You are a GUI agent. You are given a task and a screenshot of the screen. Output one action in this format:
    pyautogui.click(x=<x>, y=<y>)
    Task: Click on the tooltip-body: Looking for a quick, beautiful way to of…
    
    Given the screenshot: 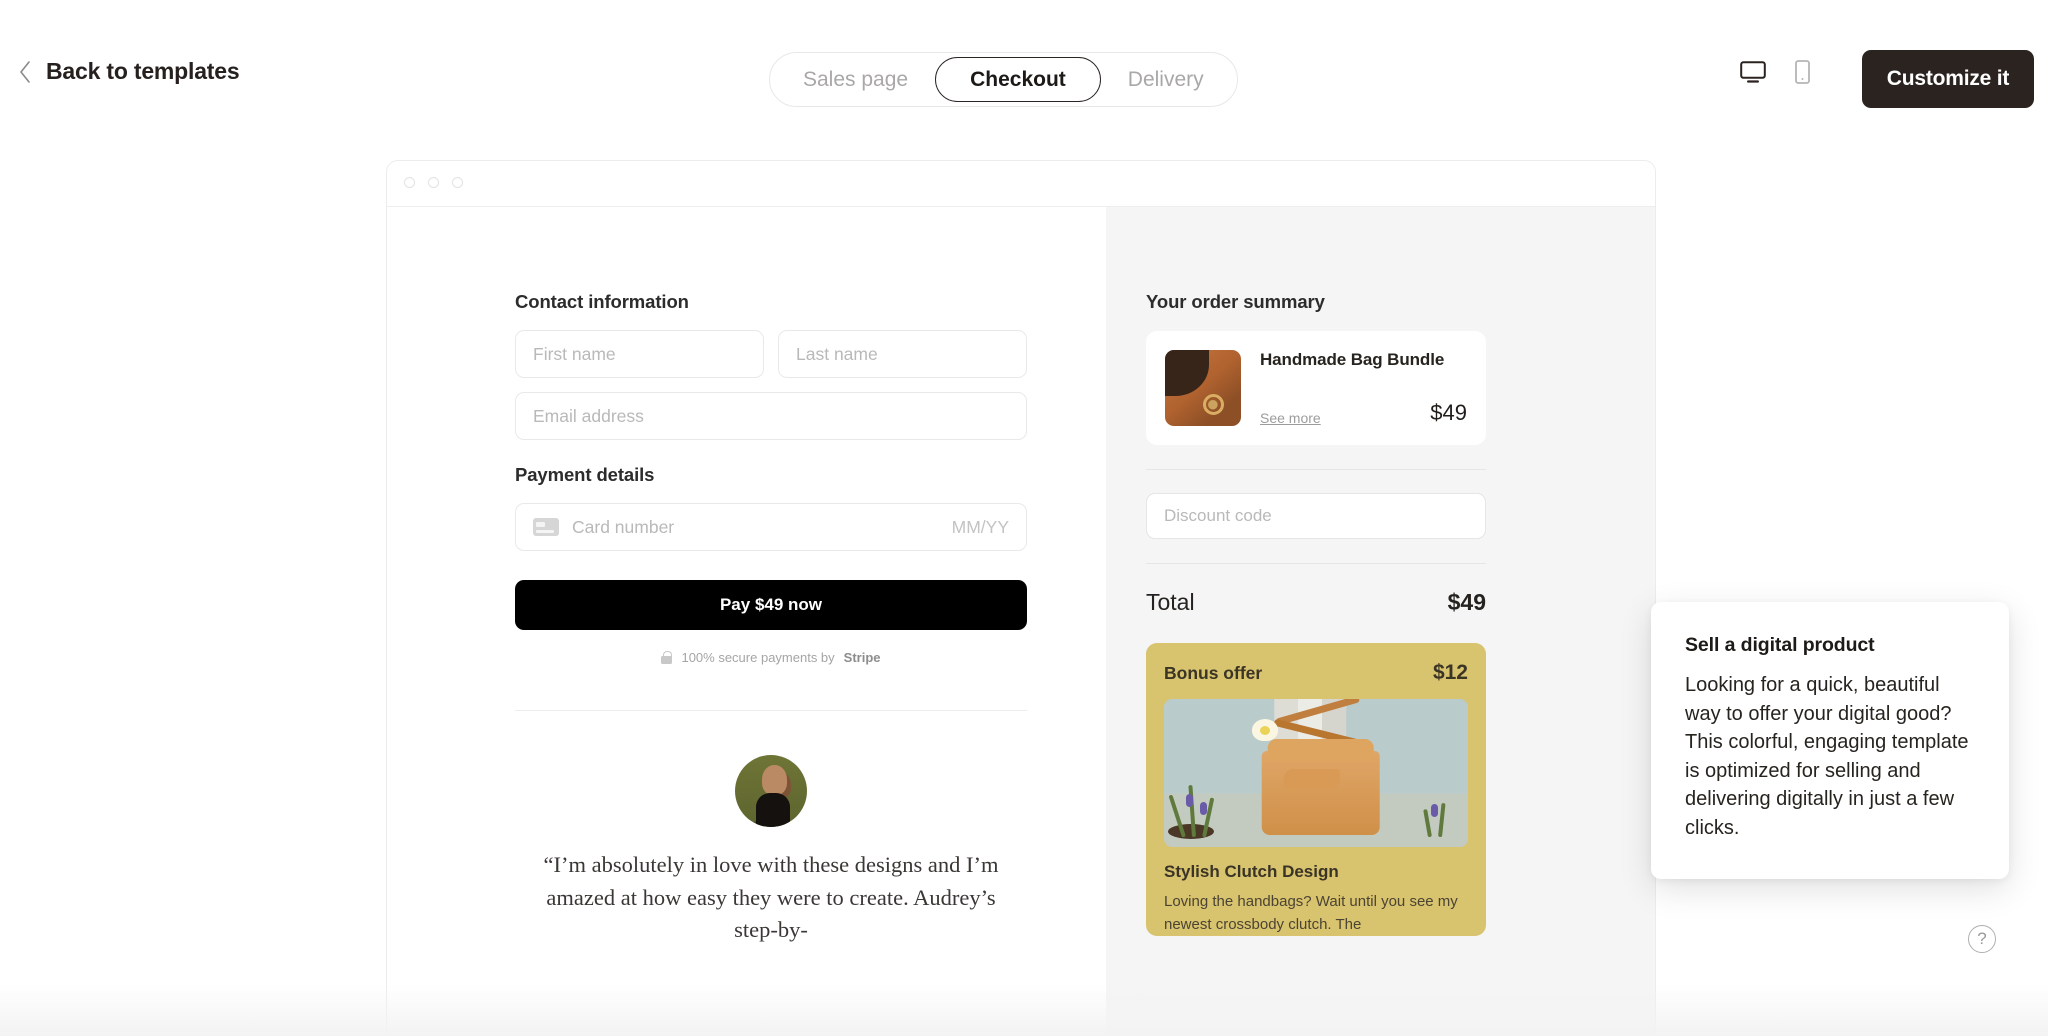 What is the action you would take?
    pyautogui.click(x=1827, y=756)
    